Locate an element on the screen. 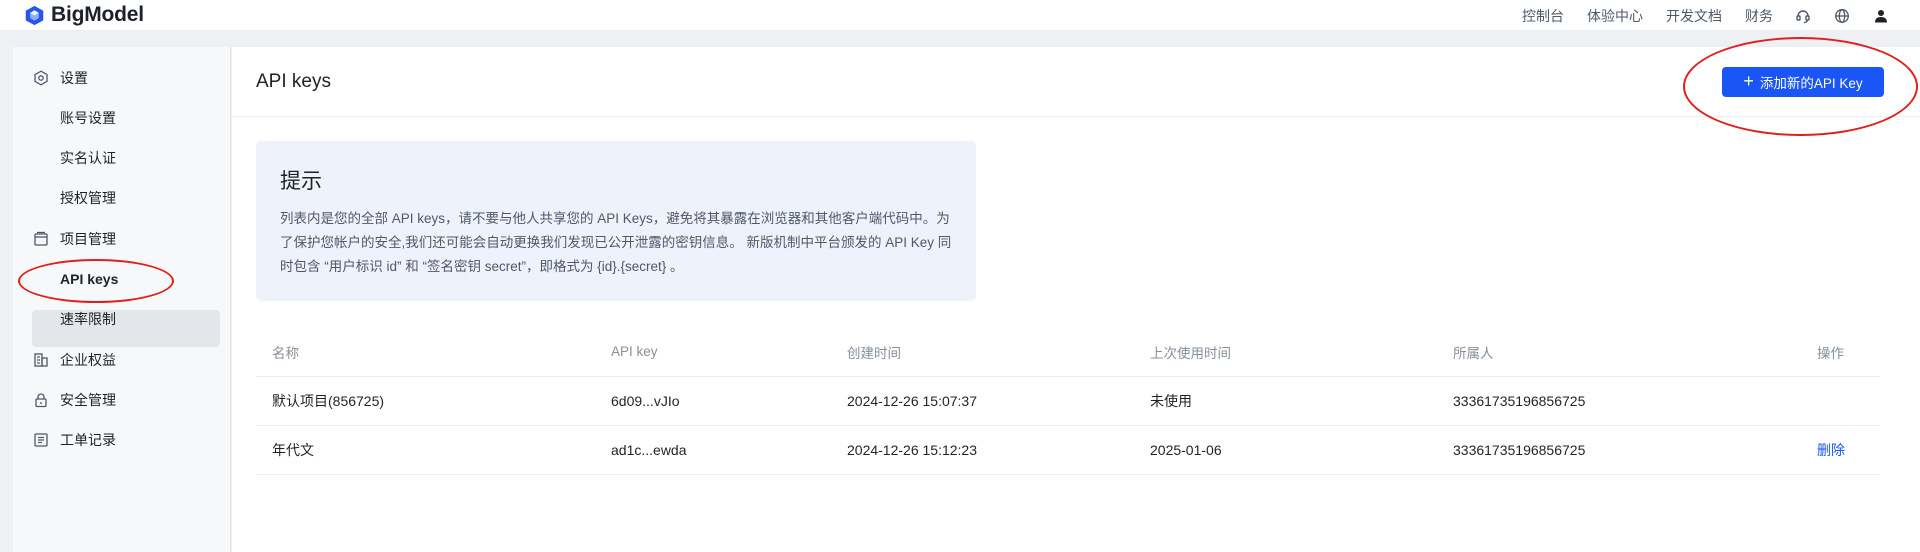 Image resolution: width=1920 pixels, height=552 pixels. sidebar-group-label: 设置 is located at coordinates (74, 78).